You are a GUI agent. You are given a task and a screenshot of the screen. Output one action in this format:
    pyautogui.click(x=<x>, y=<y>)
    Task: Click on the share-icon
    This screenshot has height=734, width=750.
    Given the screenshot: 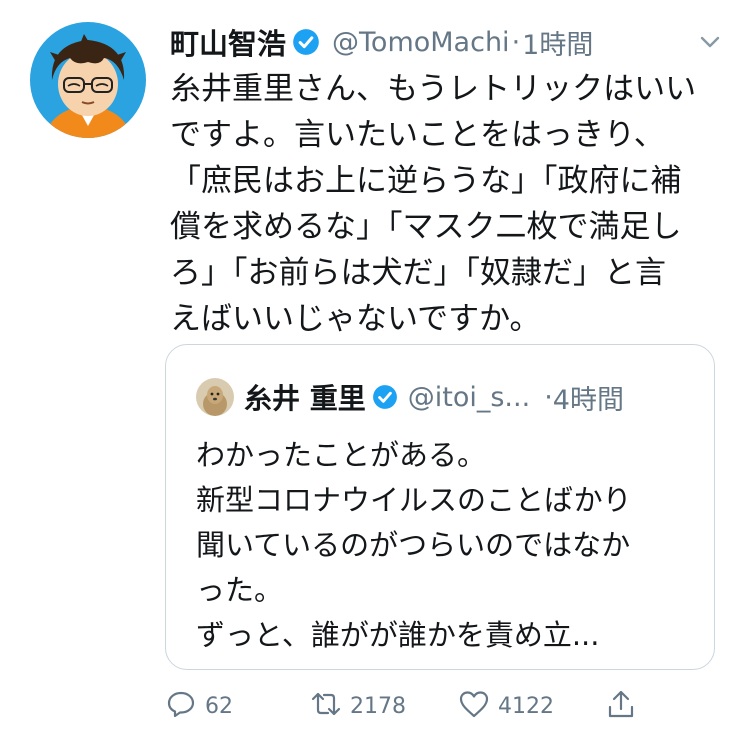 What is the action you would take?
    pyautogui.click(x=621, y=706)
    